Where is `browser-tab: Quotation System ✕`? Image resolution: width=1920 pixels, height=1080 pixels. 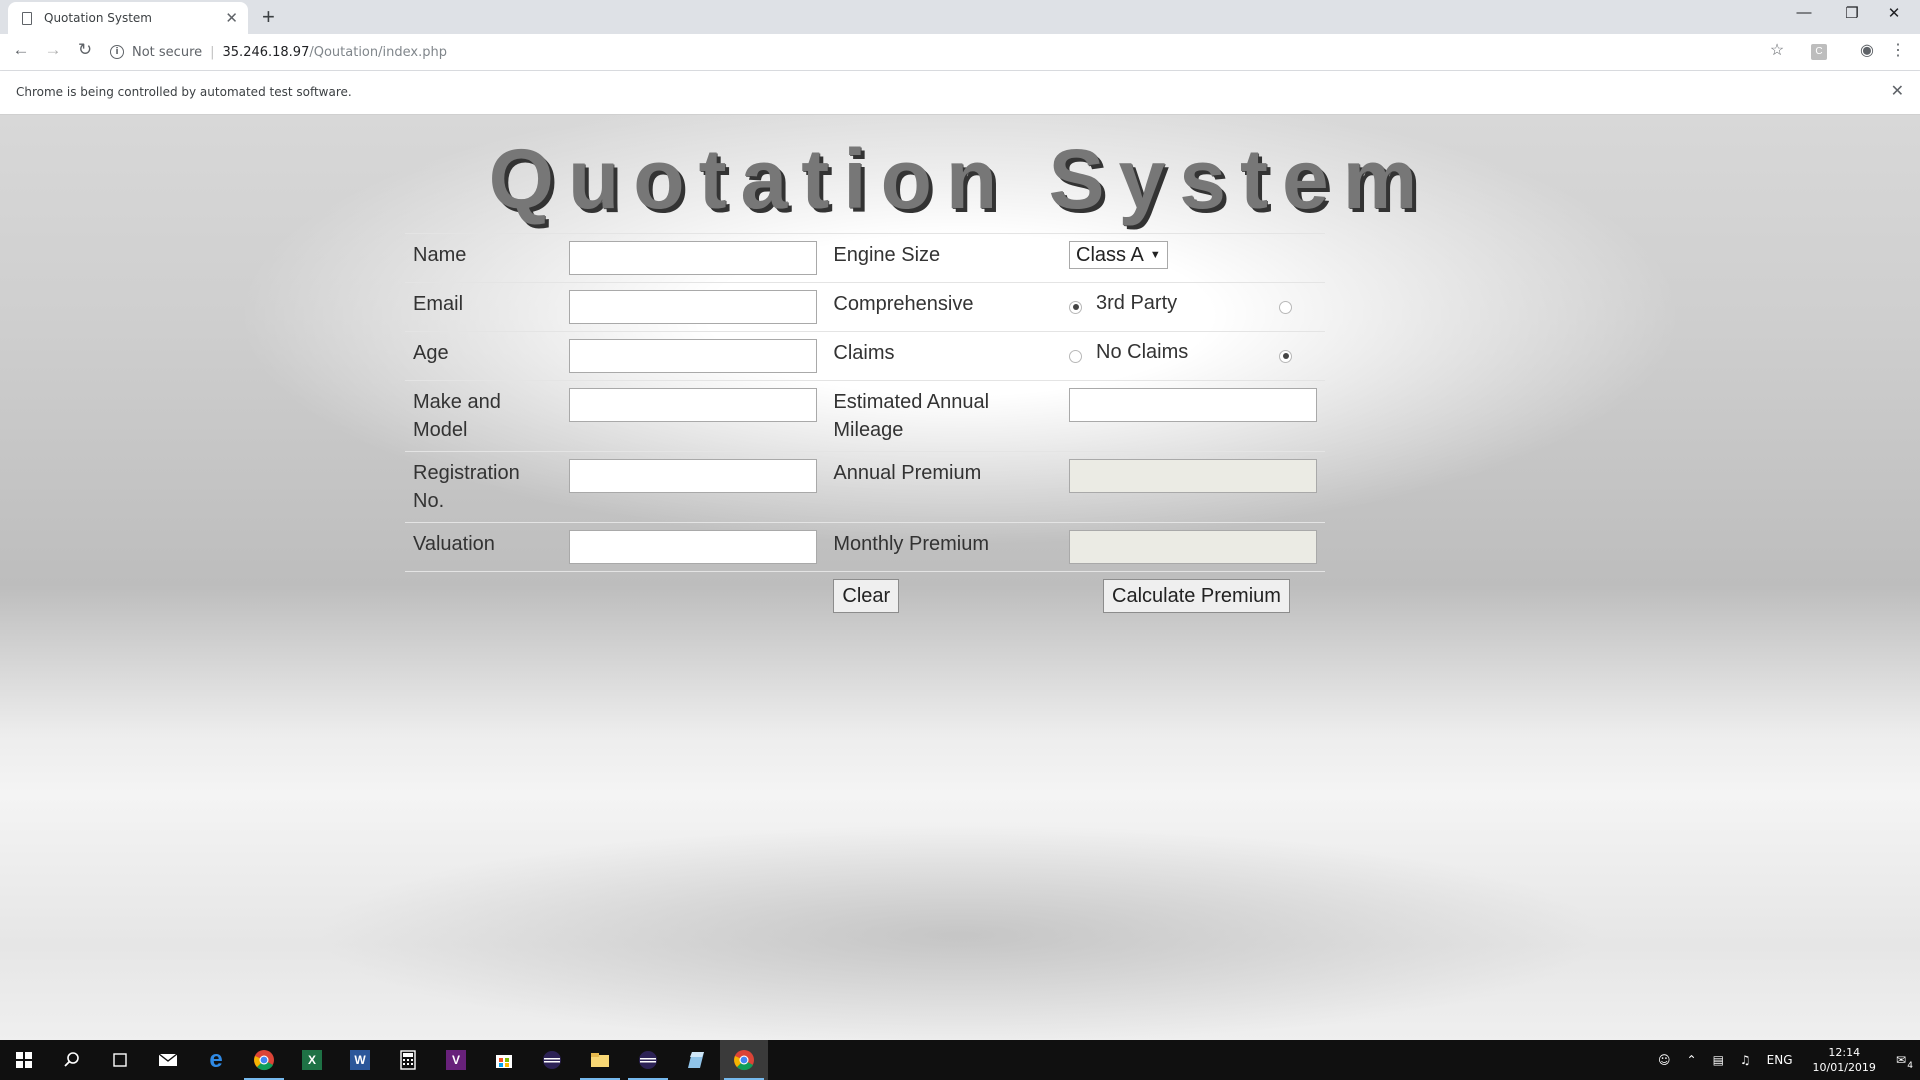 browser-tab: Quotation System ✕ is located at coordinates (128, 18).